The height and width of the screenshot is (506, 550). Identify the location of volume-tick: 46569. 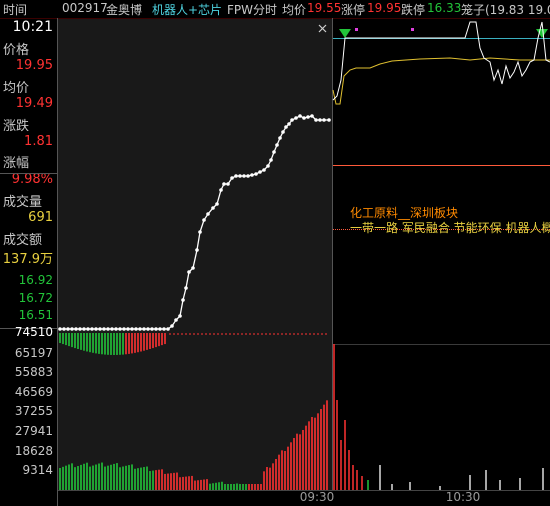
(34, 392).